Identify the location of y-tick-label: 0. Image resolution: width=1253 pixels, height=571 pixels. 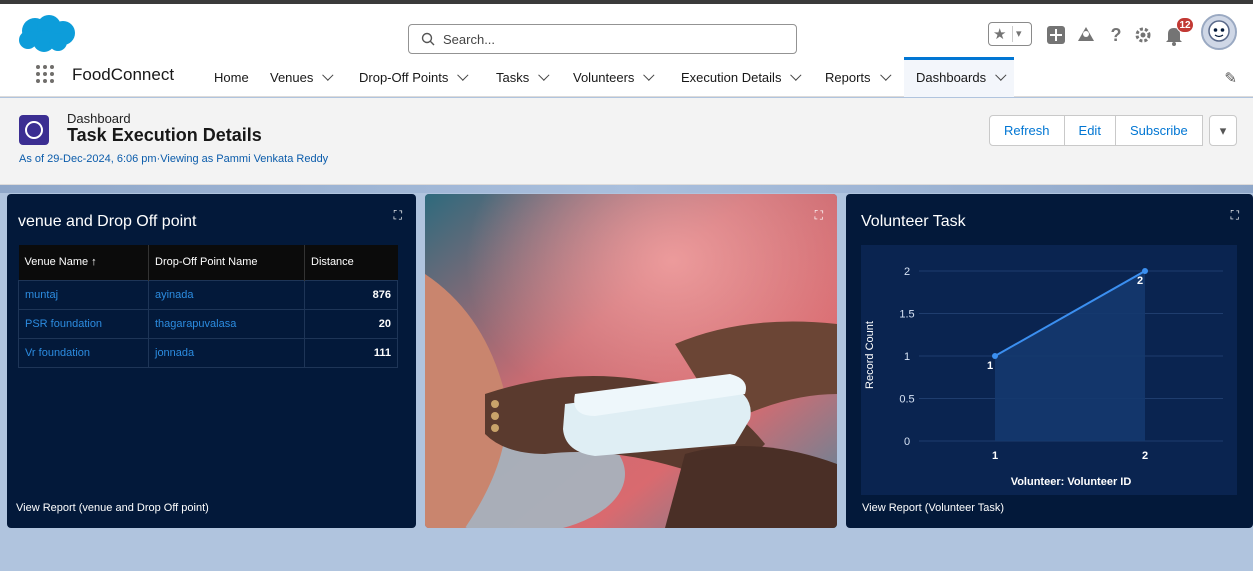
(907, 442).